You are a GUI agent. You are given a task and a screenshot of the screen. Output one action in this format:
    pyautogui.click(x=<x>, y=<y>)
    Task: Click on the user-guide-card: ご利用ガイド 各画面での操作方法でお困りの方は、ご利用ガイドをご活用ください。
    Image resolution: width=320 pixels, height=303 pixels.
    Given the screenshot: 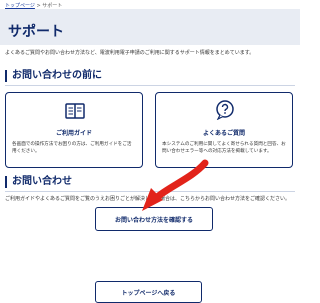 What is the action you would take?
    pyautogui.click(x=74, y=130)
    